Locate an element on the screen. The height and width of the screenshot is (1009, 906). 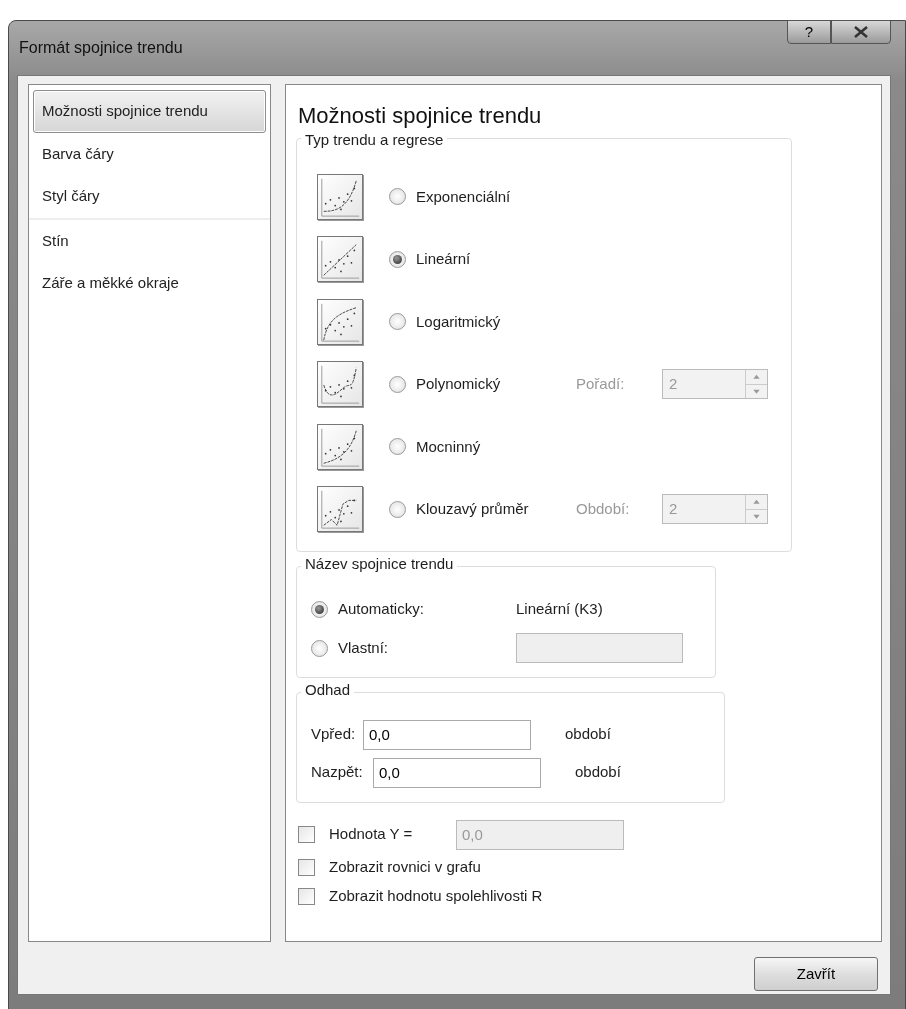
sidebar-item: Barva čáry is located at coordinates (149, 153).